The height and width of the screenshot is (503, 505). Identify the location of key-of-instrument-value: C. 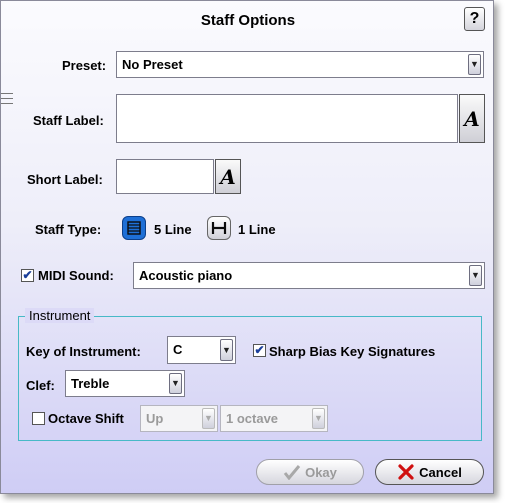
(178, 349).